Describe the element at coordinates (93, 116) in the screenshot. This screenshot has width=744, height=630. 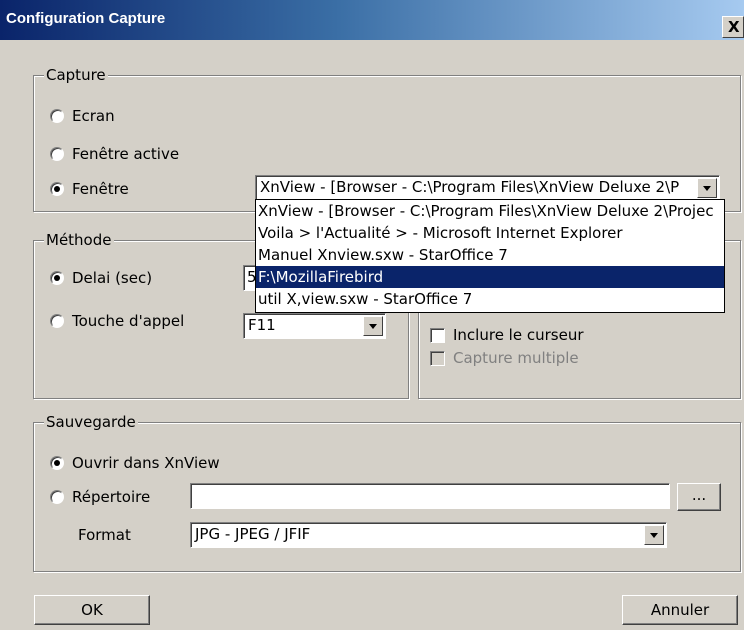
I see `radio-ecran-label: Ecran` at that location.